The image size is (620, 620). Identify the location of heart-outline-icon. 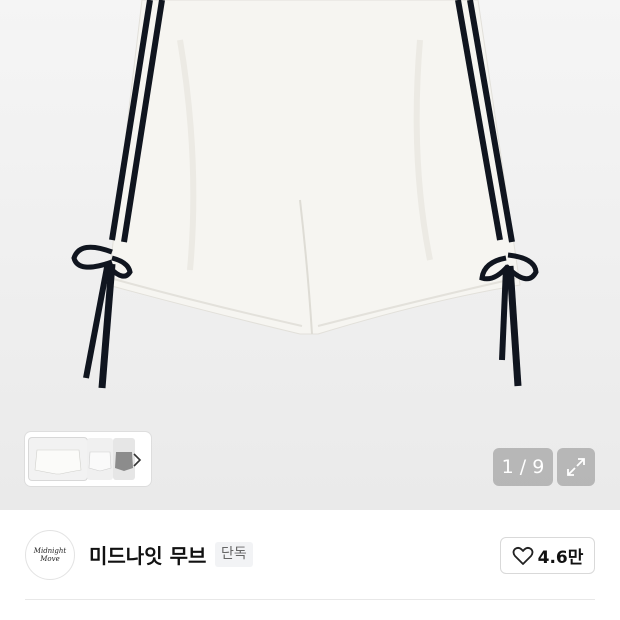
(523, 555).